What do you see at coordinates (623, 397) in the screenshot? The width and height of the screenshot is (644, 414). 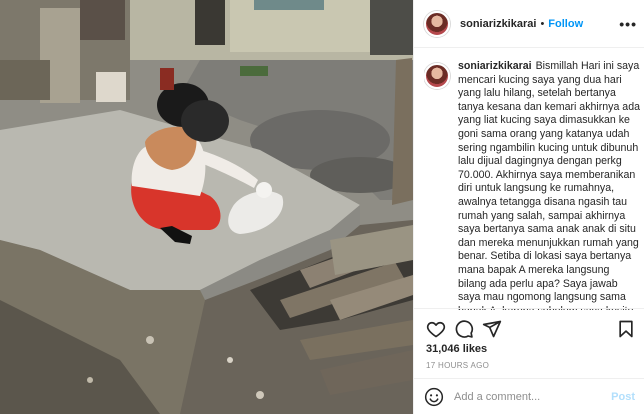 I see `post-comment-button: Post` at bounding box center [623, 397].